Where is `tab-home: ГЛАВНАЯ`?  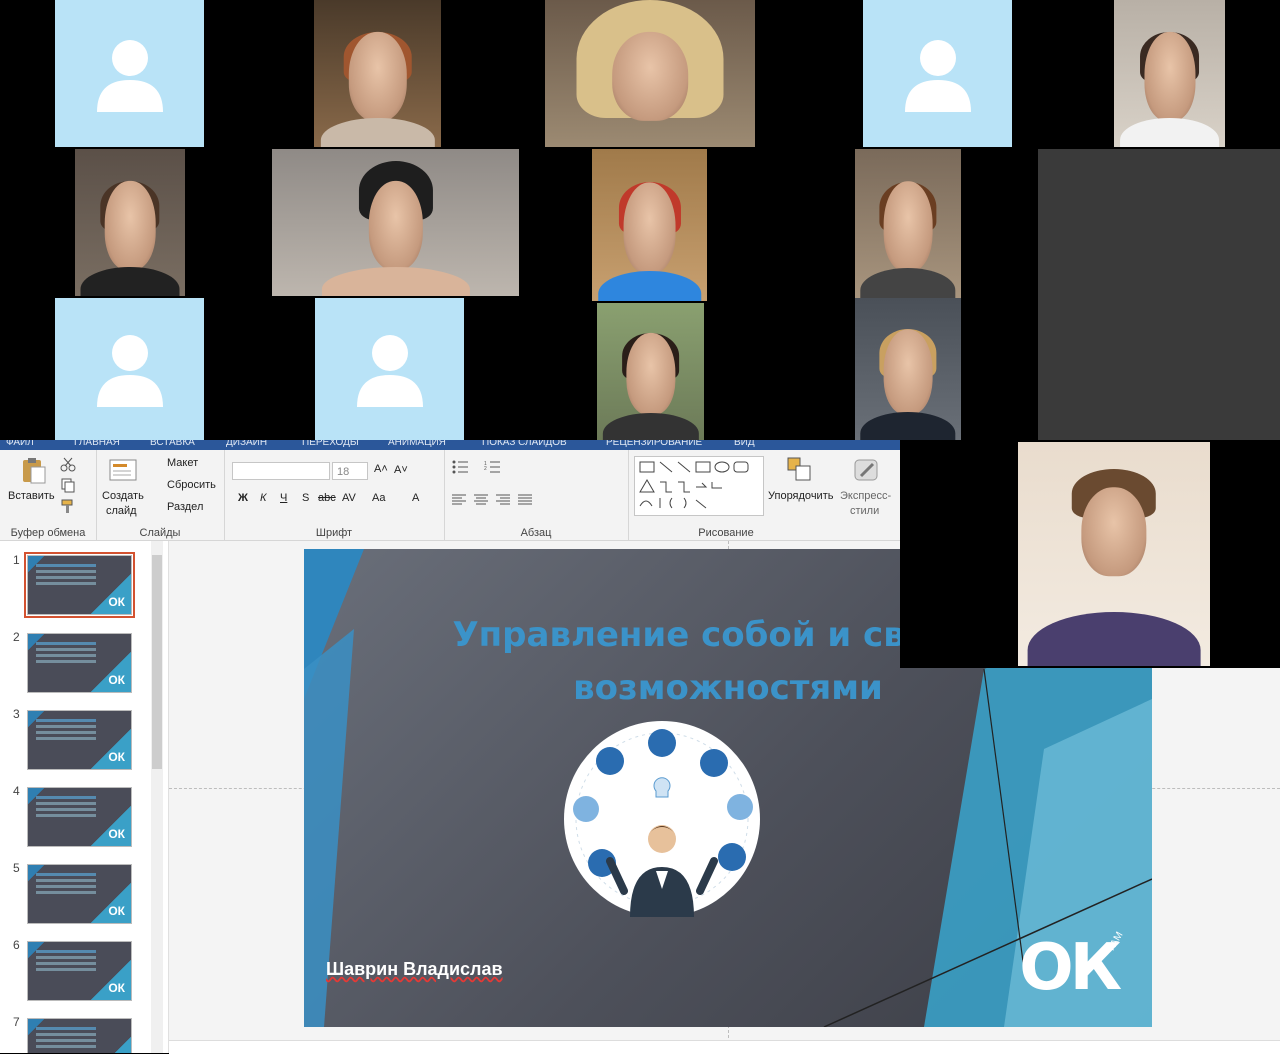 tab-home: ГЛАВНАЯ is located at coordinates (97, 444).